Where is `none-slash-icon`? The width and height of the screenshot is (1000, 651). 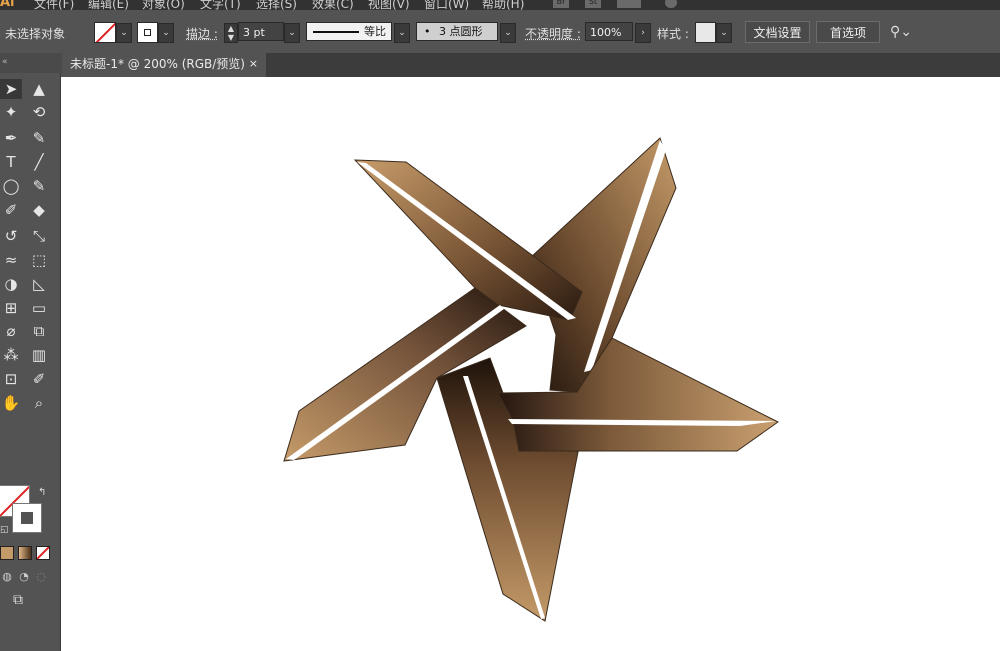
none-slash-icon is located at coordinates (105, 32).